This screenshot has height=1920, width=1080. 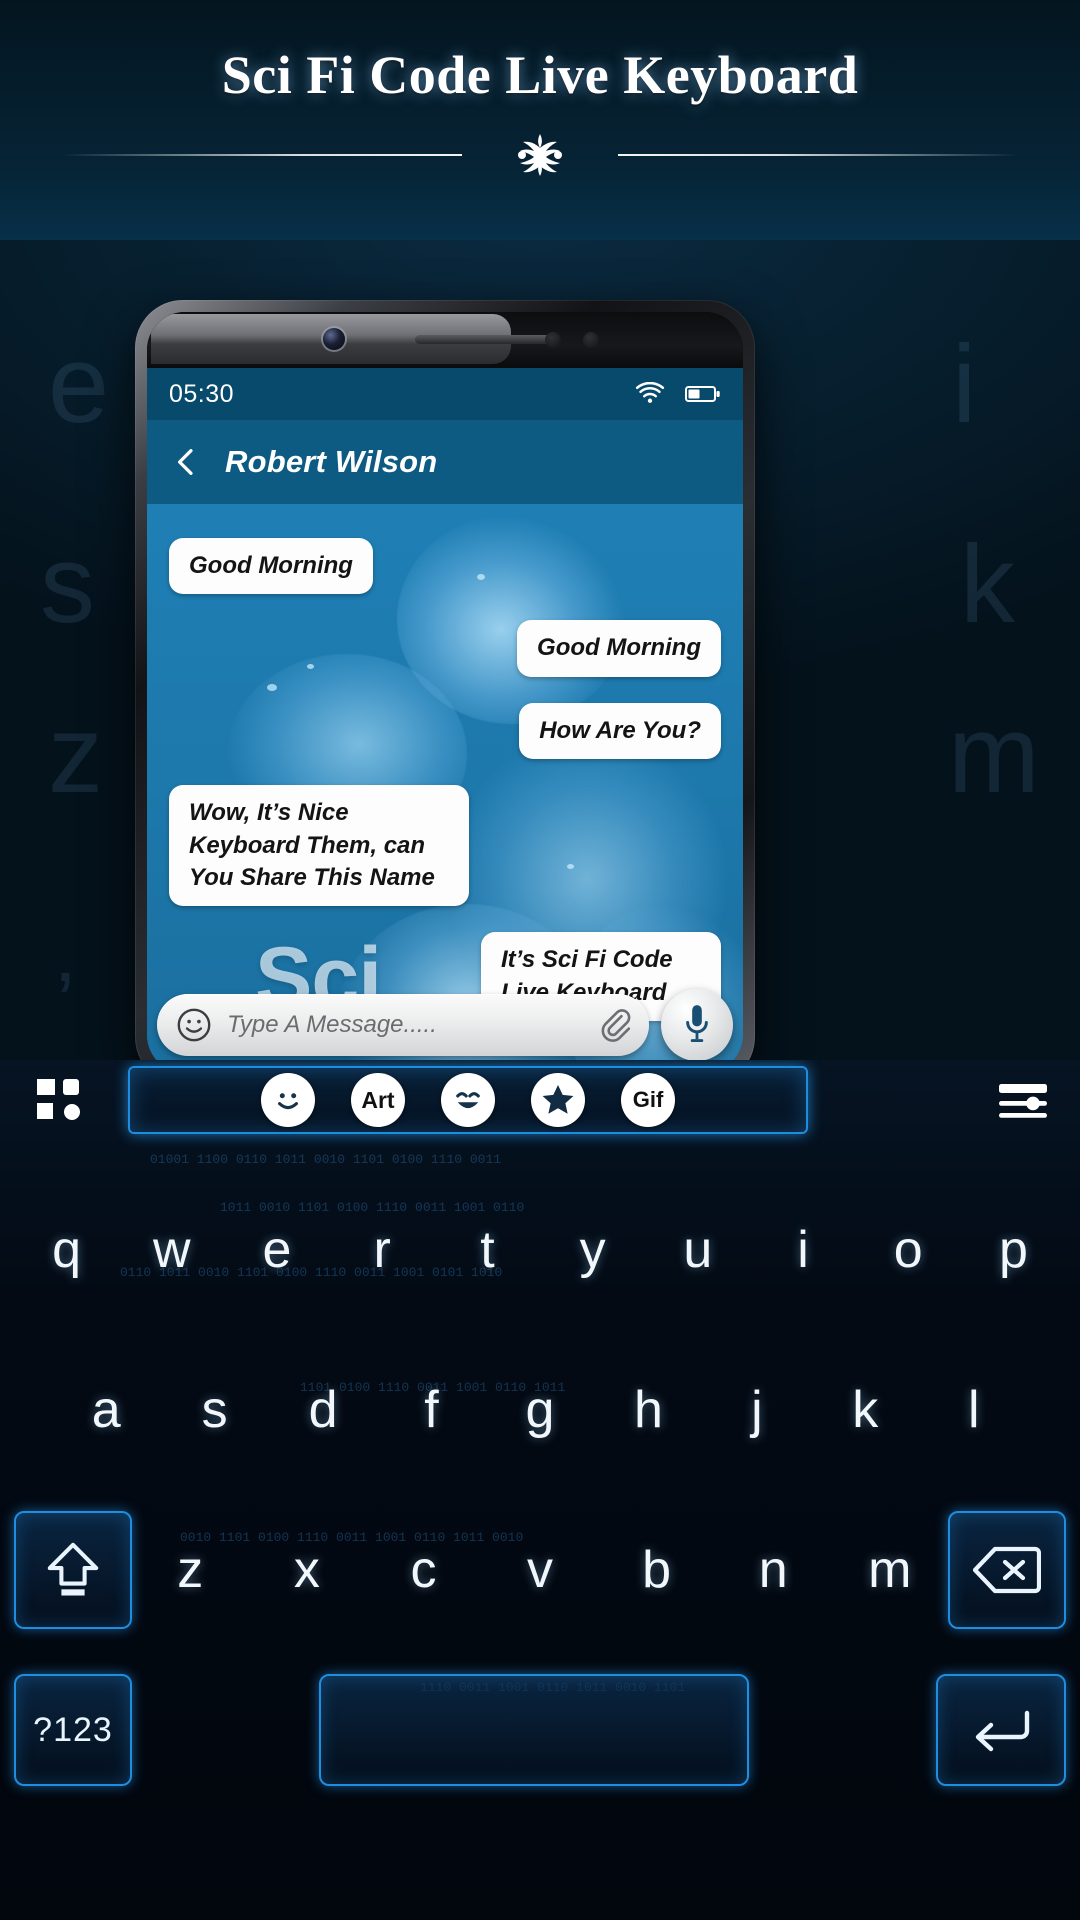 What do you see at coordinates (818, 155) in the screenshot?
I see `divider-line-right` at bounding box center [818, 155].